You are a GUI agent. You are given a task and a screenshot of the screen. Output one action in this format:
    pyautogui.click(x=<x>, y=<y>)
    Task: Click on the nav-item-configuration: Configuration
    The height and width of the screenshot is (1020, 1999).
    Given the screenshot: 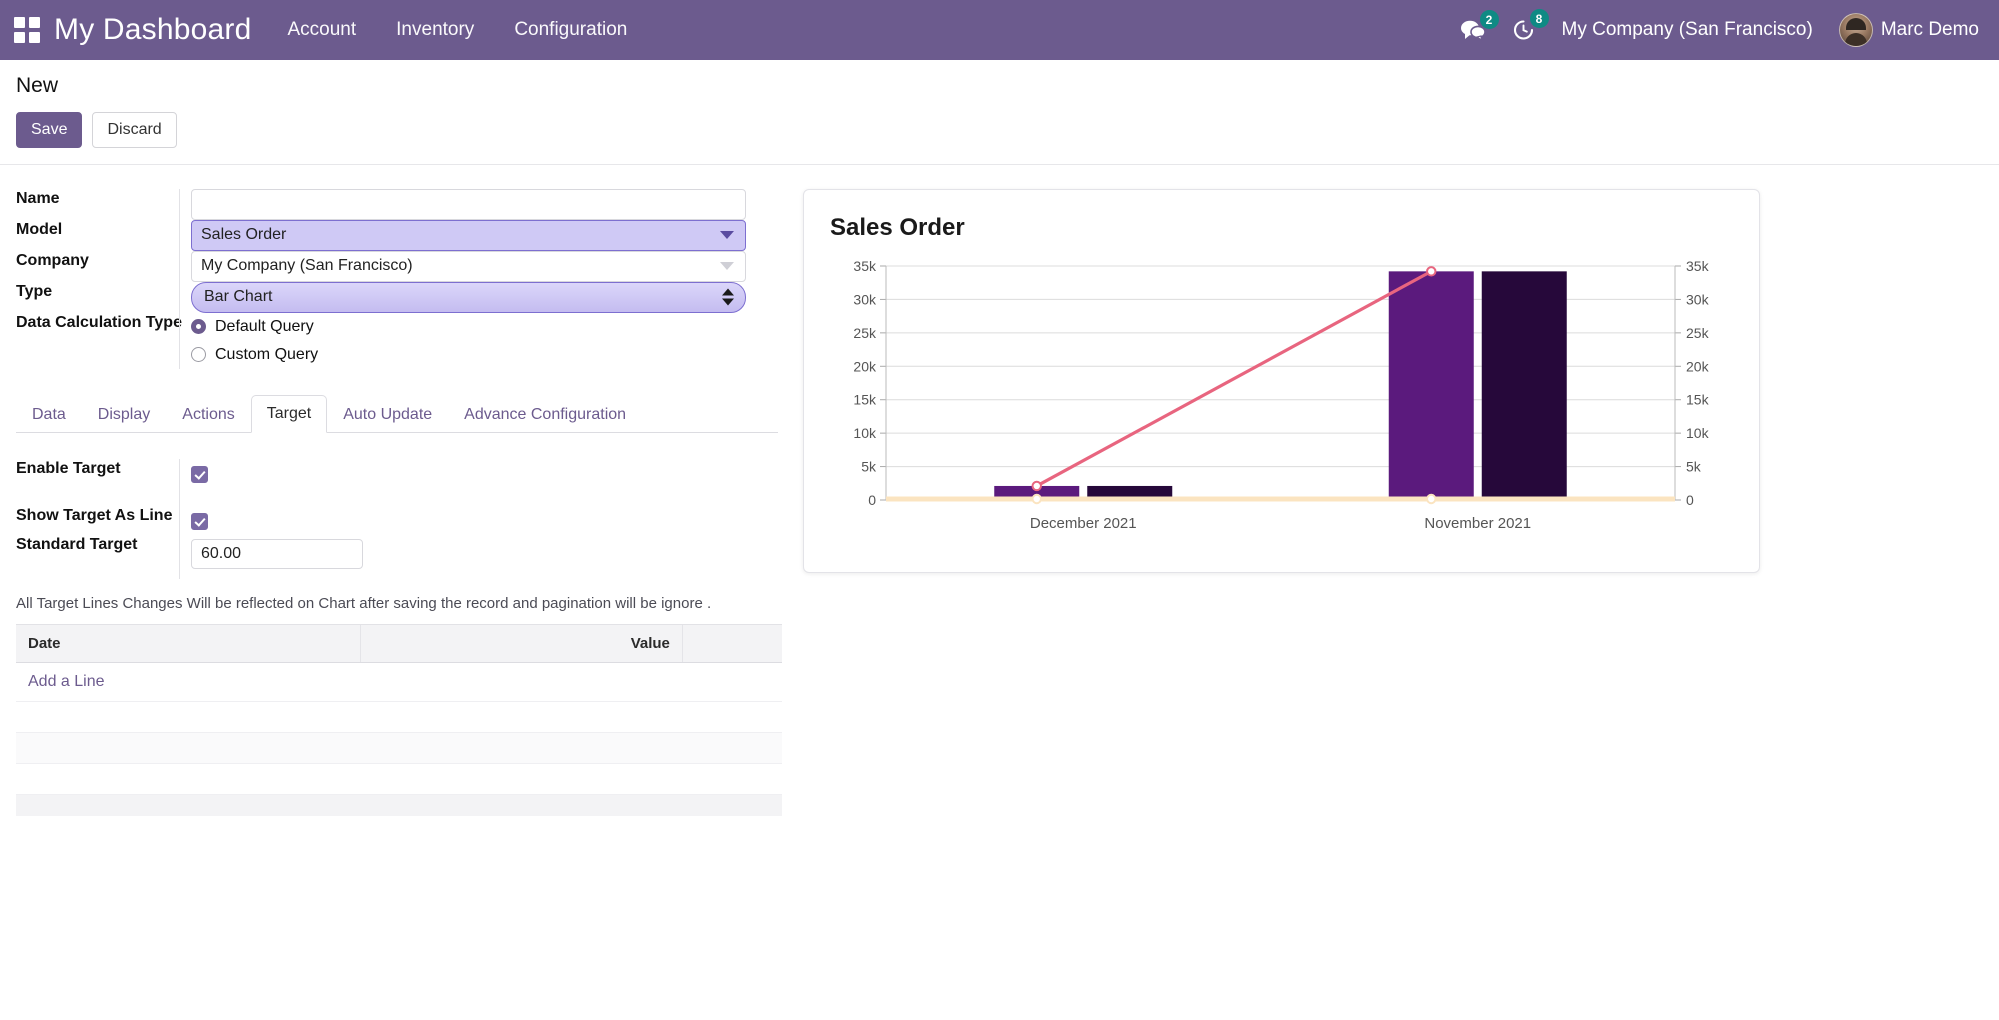 What is the action you would take?
    pyautogui.click(x=570, y=30)
    